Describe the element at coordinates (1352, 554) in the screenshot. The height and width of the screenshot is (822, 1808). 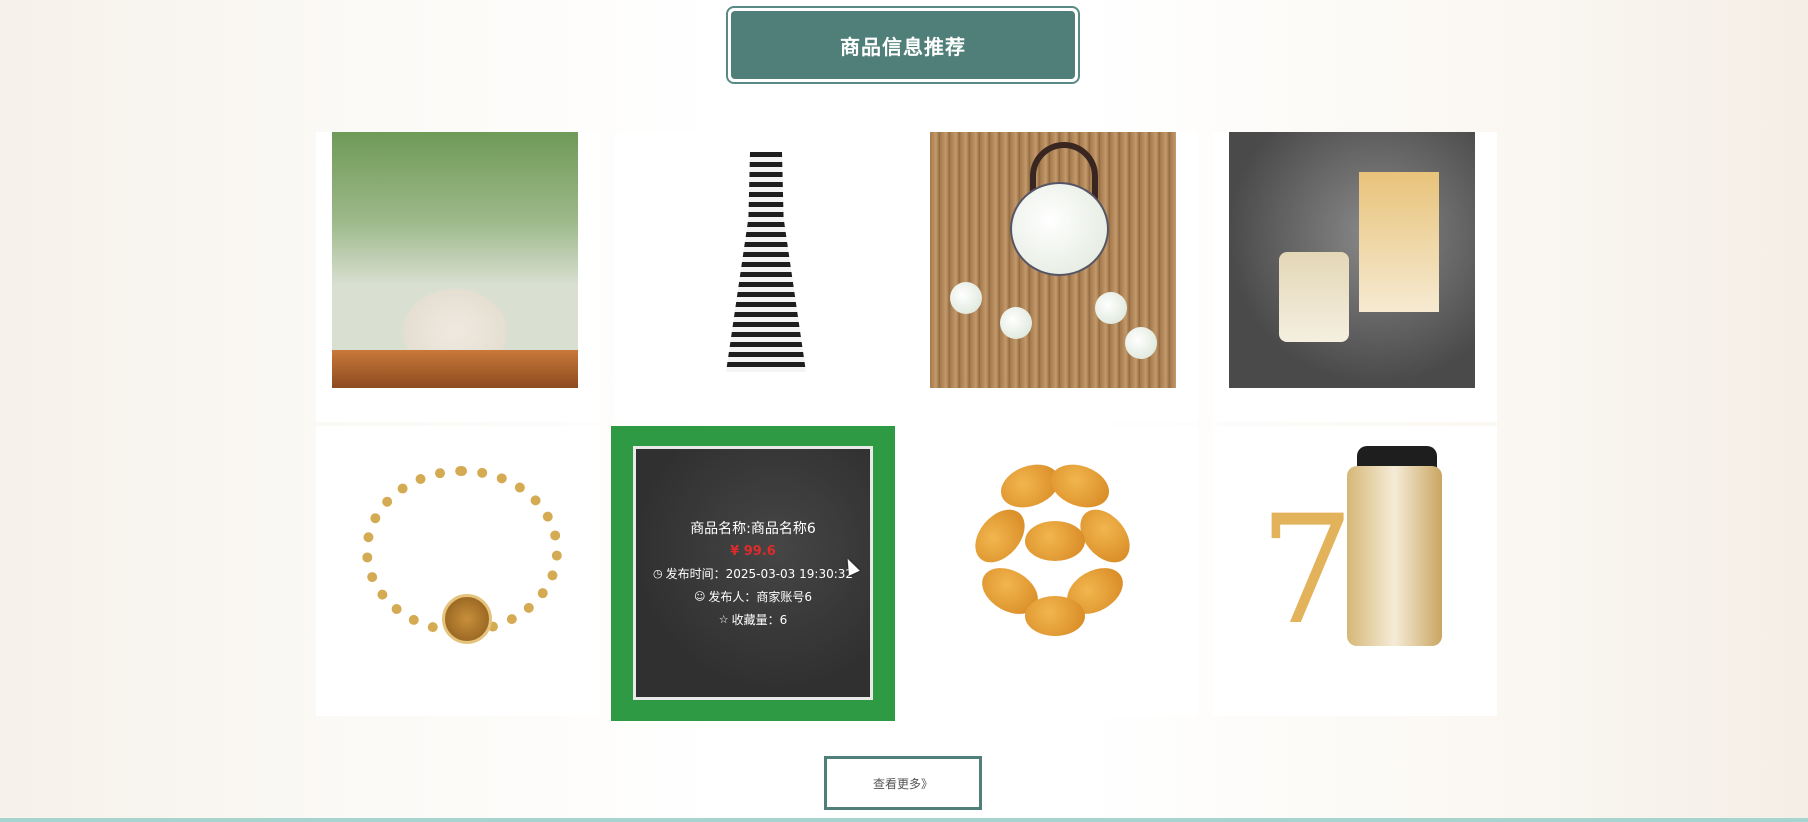
I see `product-image-olay-cream: 7` at that location.